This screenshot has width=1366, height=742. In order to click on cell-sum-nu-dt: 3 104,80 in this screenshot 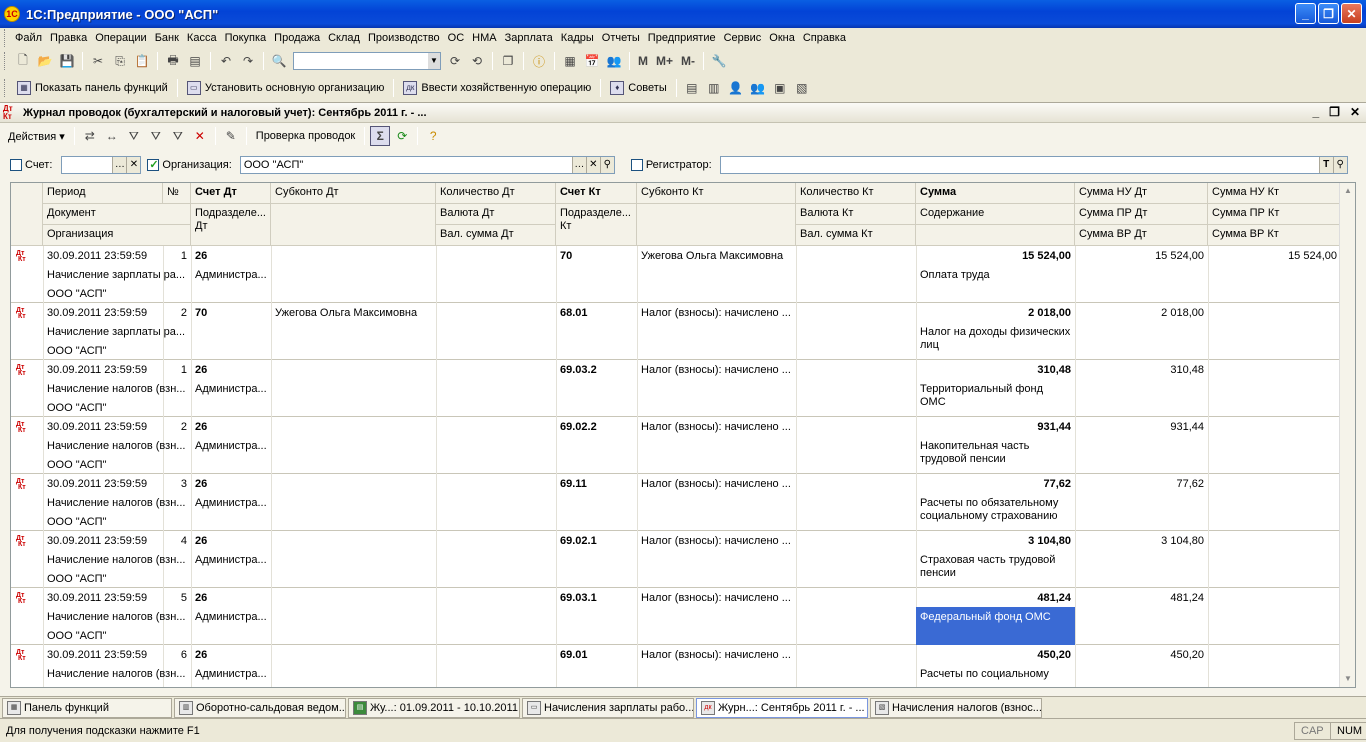, I will do `click(1141, 541)`.